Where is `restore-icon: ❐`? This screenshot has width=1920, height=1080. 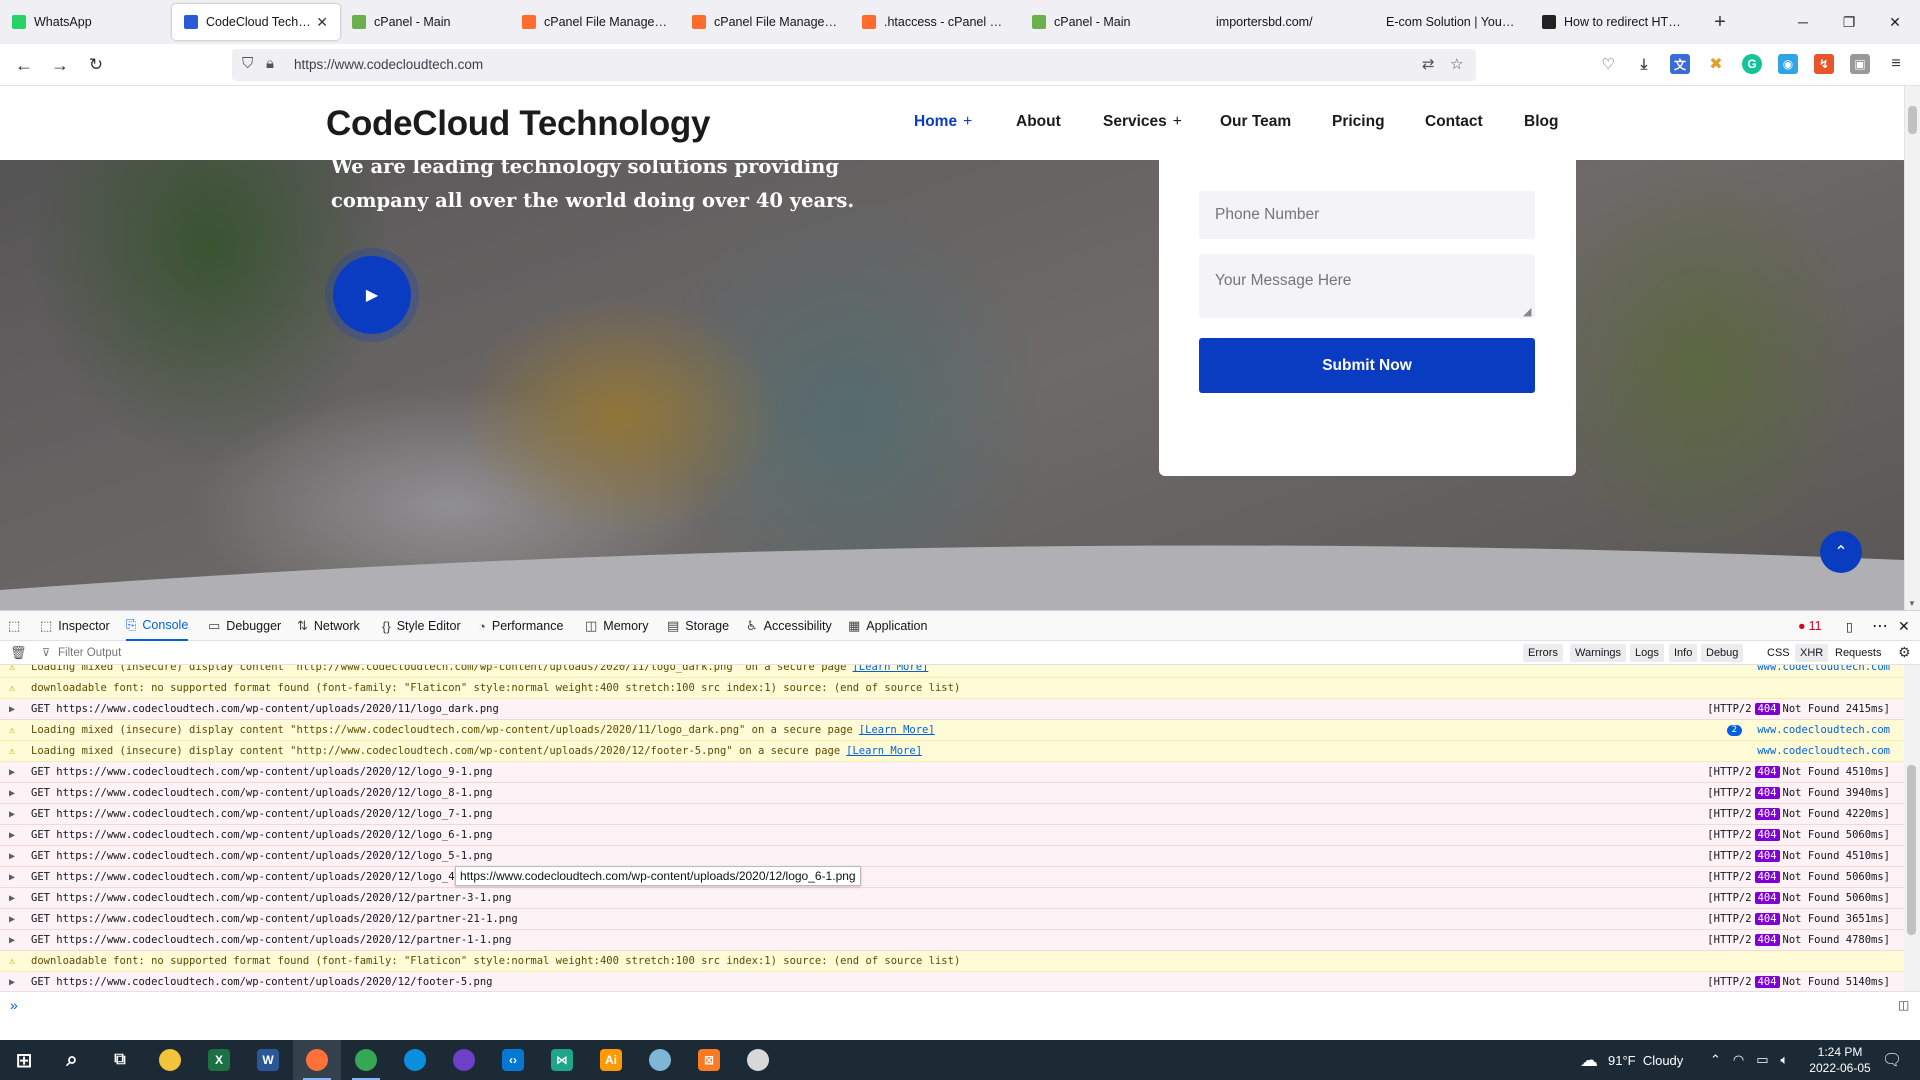
restore-icon: ❐ is located at coordinates (1849, 22).